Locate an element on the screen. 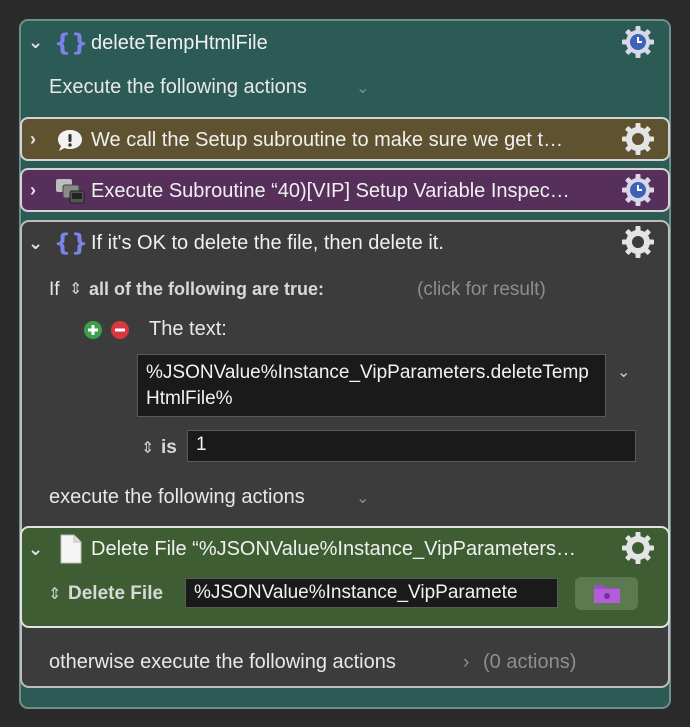 This screenshot has width=690, height=727. delete-mode-select: Delete File is located at coordinates (115, 594).